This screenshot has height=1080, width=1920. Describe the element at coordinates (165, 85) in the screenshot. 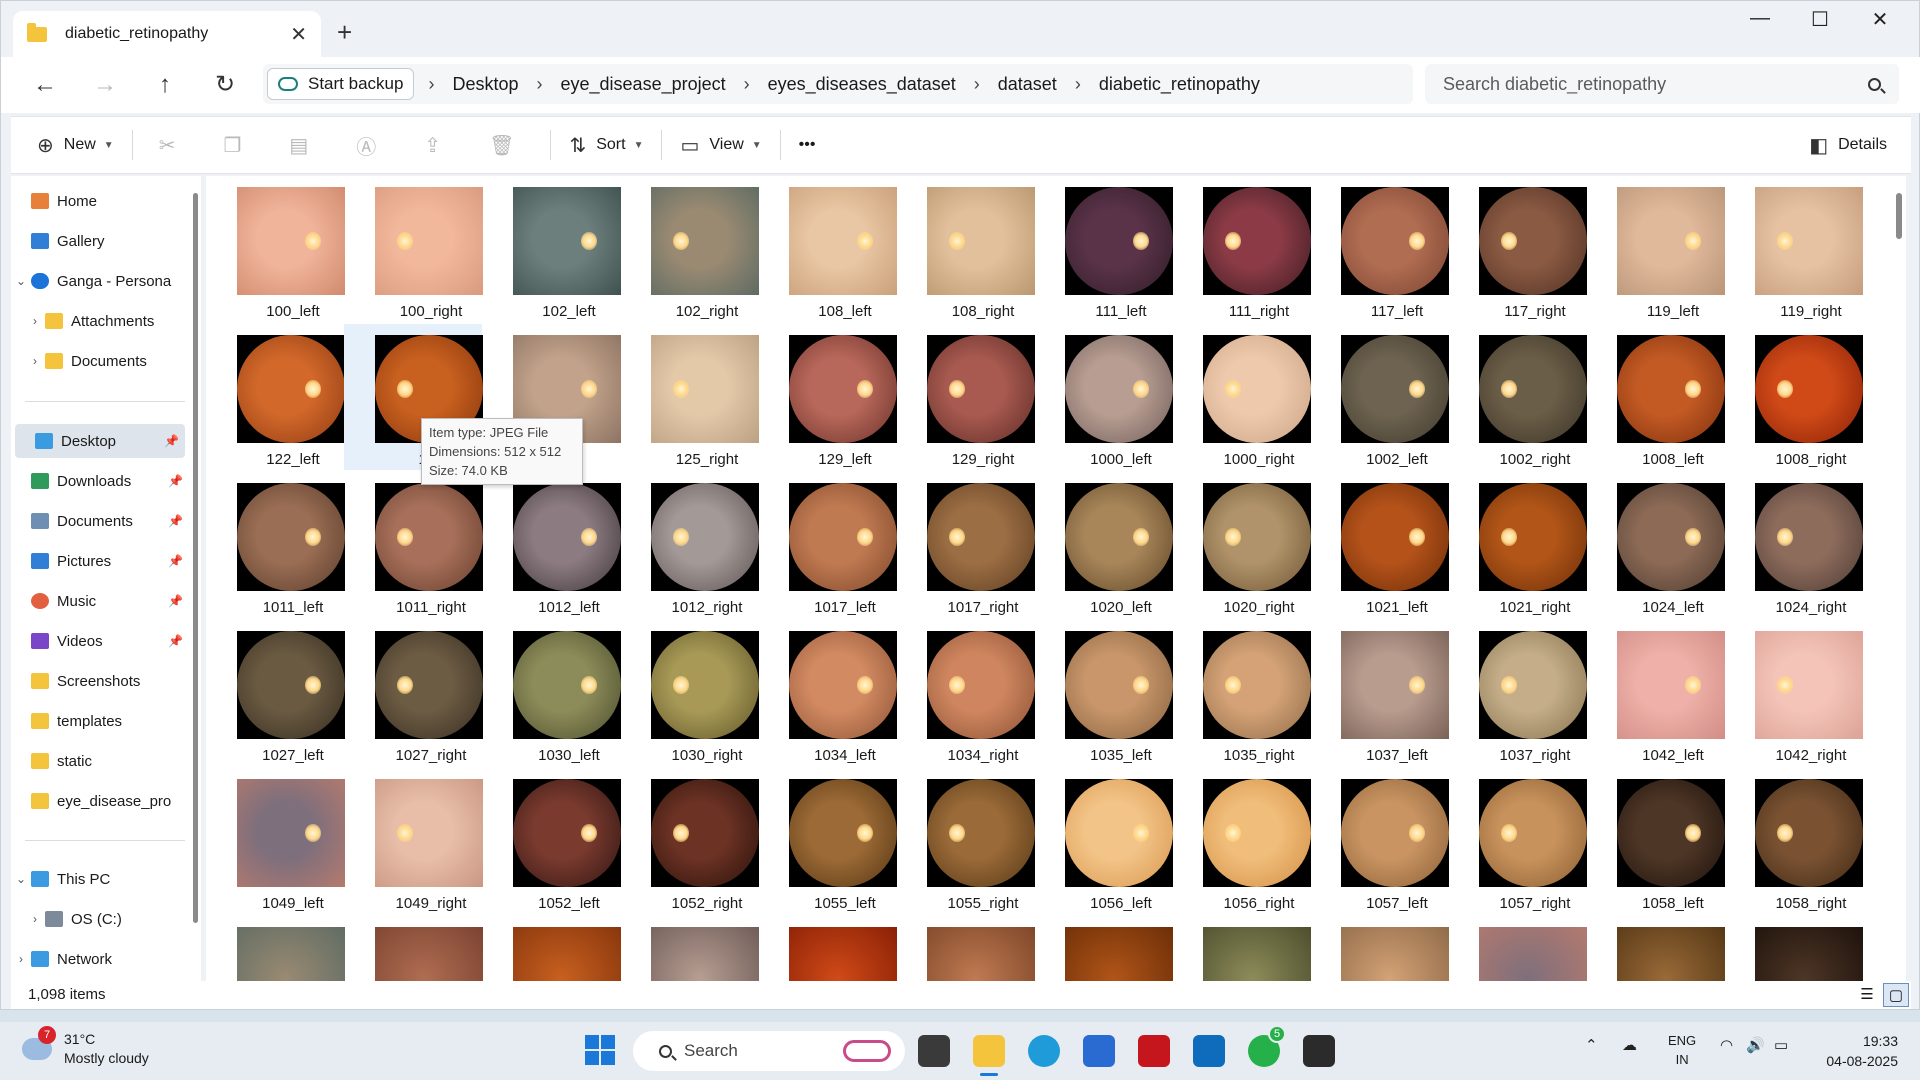

I see `up-button: ↑` at that location.